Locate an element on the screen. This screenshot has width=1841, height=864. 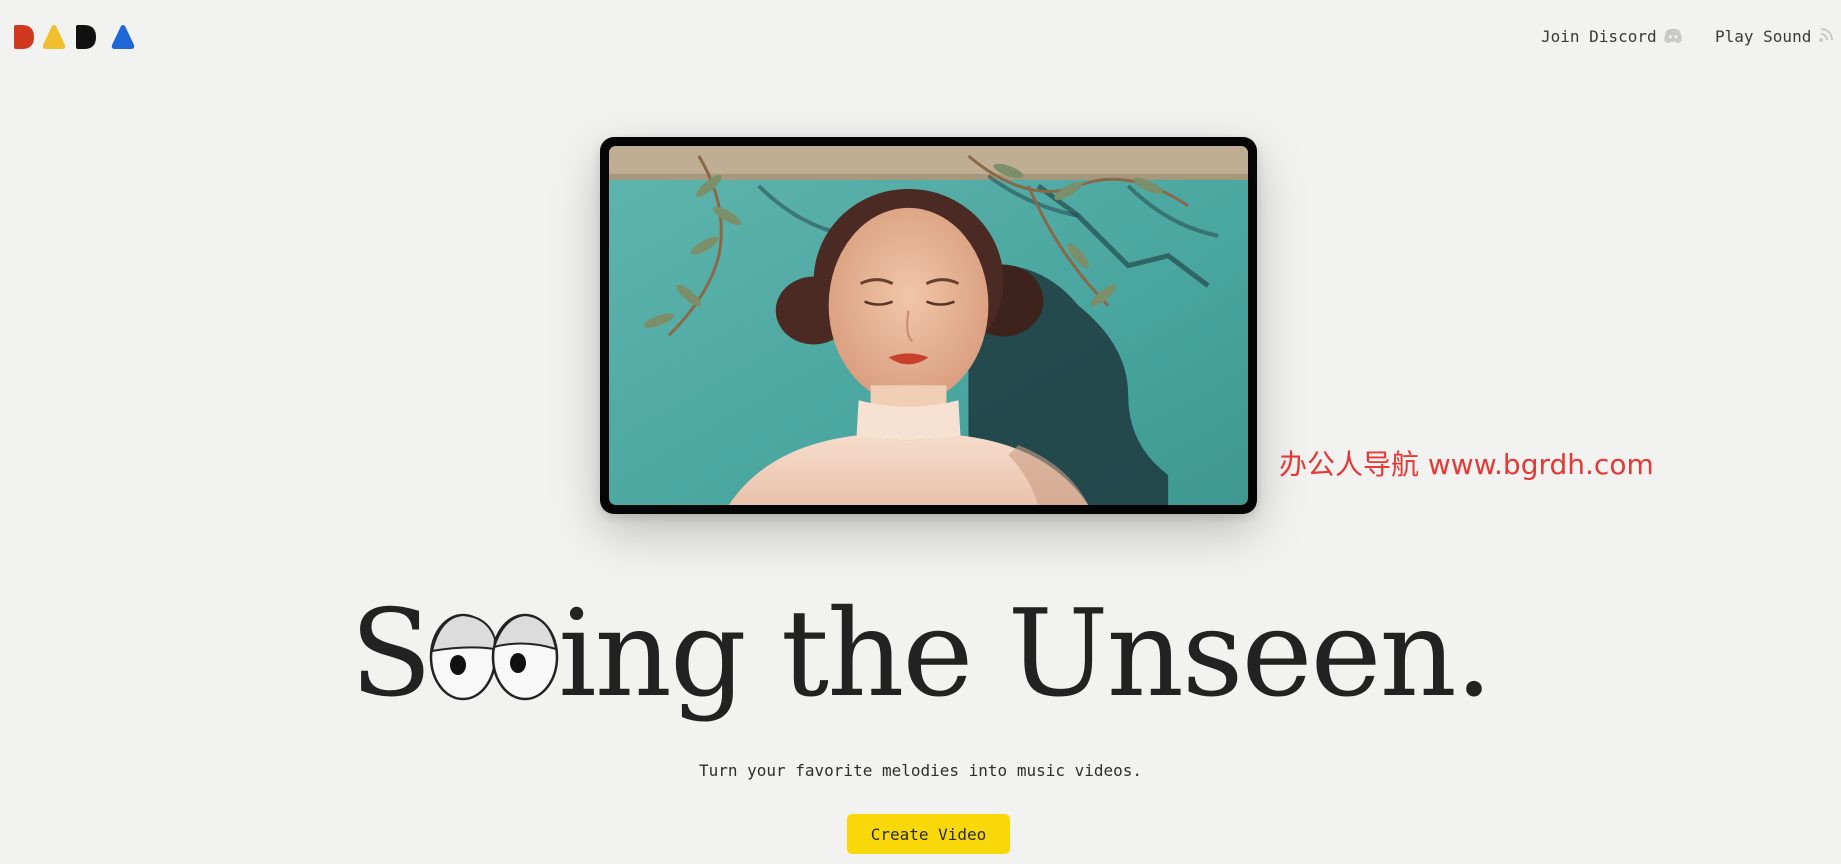
discord-icon is located at coordinates (1673, 36).